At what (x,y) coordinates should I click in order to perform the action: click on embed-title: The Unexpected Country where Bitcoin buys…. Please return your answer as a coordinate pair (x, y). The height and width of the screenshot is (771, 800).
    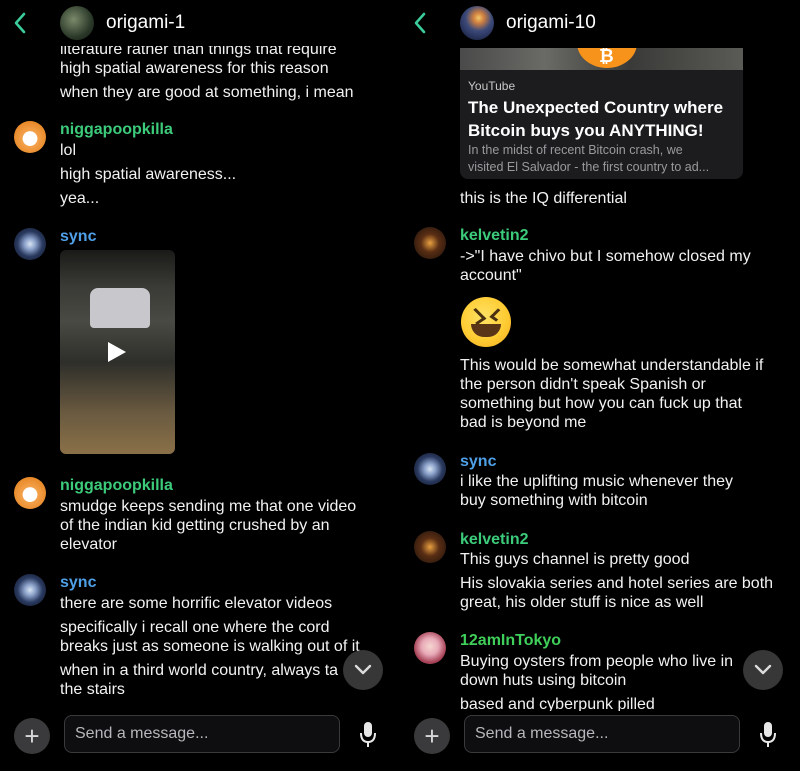
    Looking at the image, I should click on (595, 119).